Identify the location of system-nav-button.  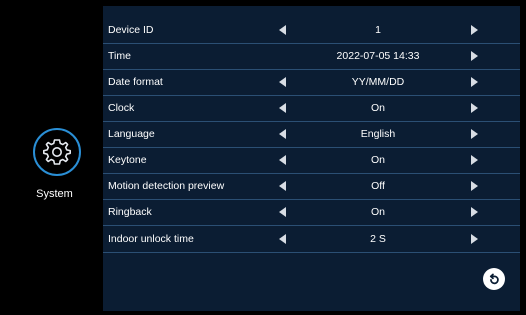
(57, 152).